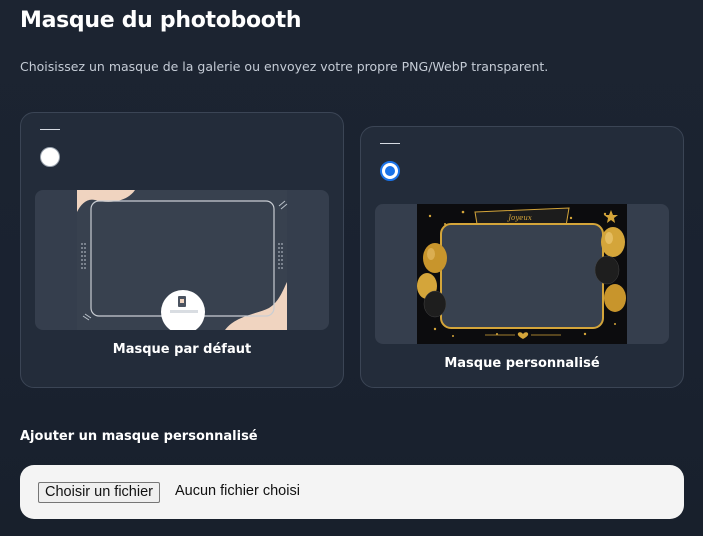 This screenshot has height=536, width=703. I want to click on page-title: Masque du photobooth, so click(161, 20).